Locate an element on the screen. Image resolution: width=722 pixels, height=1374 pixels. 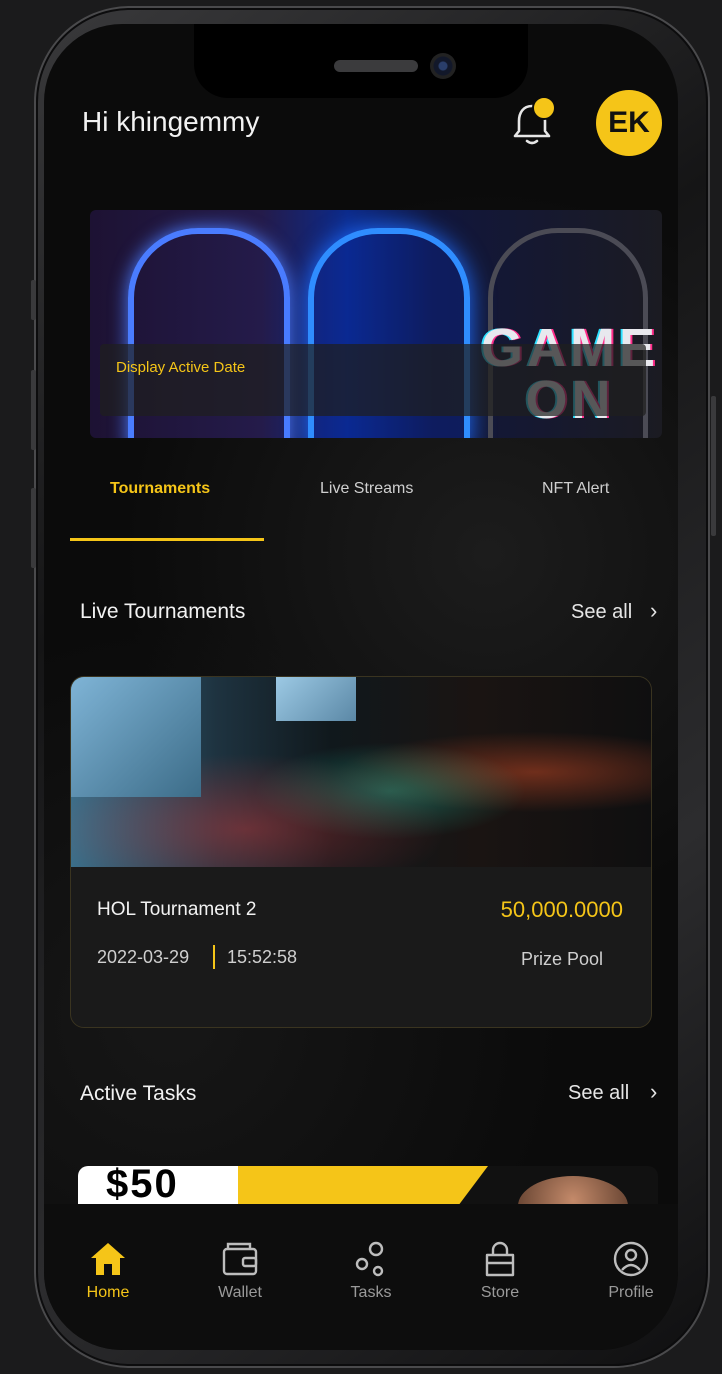
volume-down-button is located at coordinates (33, 528).